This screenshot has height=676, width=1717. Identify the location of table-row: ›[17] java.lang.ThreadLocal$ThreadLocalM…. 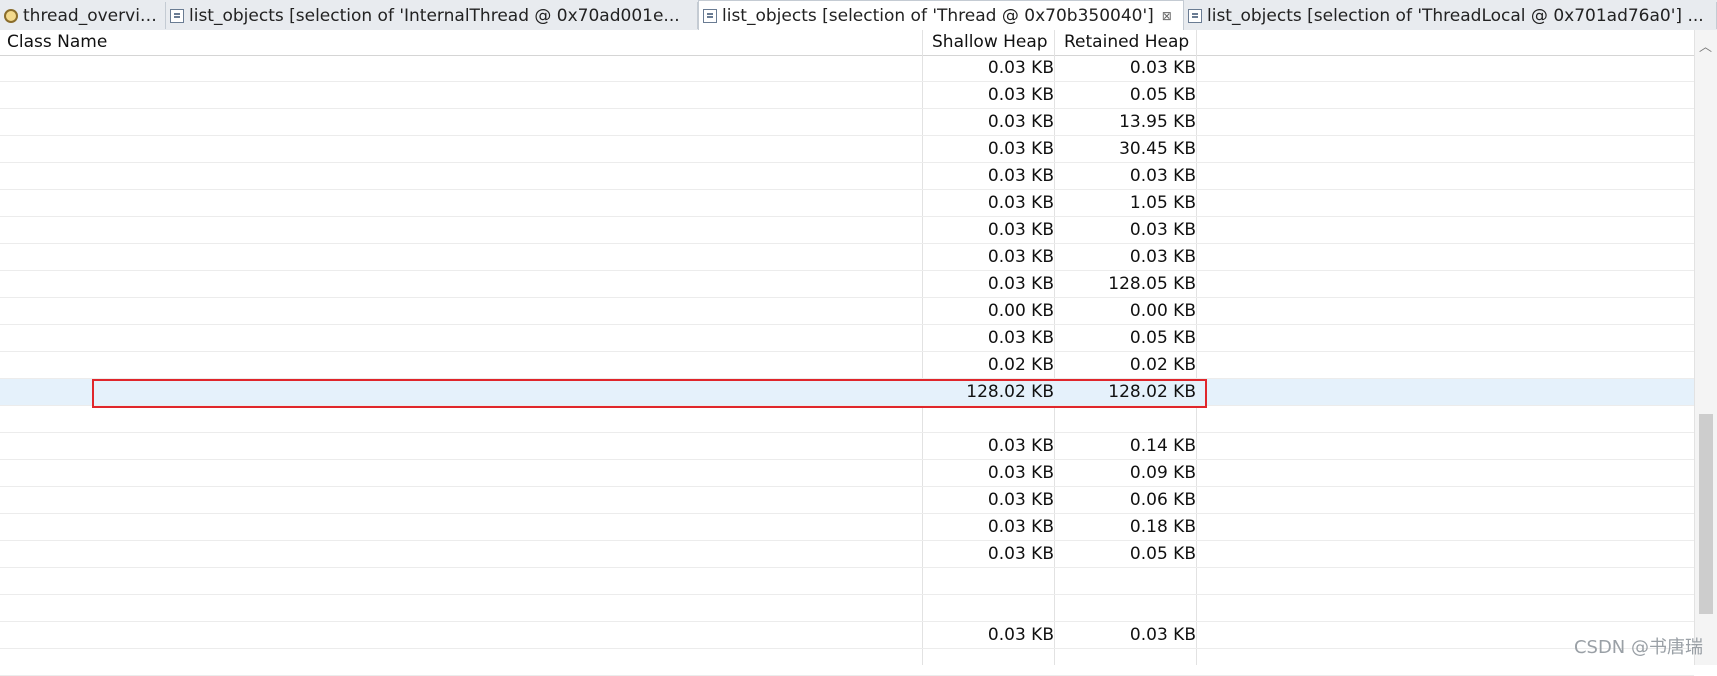
(847, 230).